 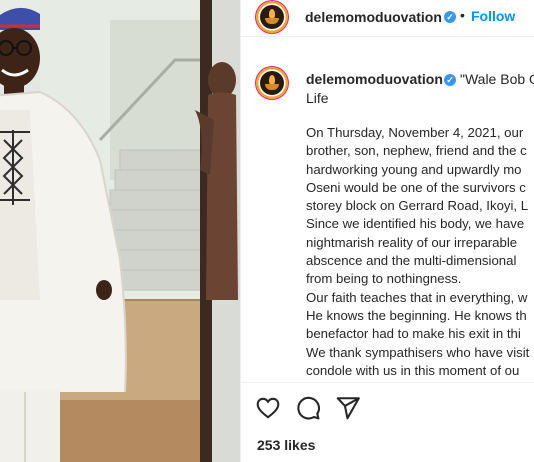 I want to click on caption-line: benefactor had to make his exit in thi, so click(x=413, y=334).